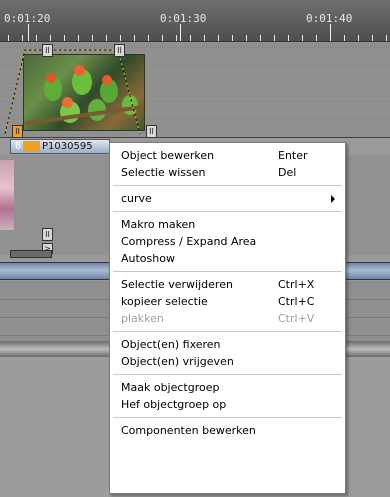 This screenshot has width=390, height=497. Describe the element at coordinates (227, 258) in the screenshot. I see `menu-item-autoshow: Autoshow` at that location.